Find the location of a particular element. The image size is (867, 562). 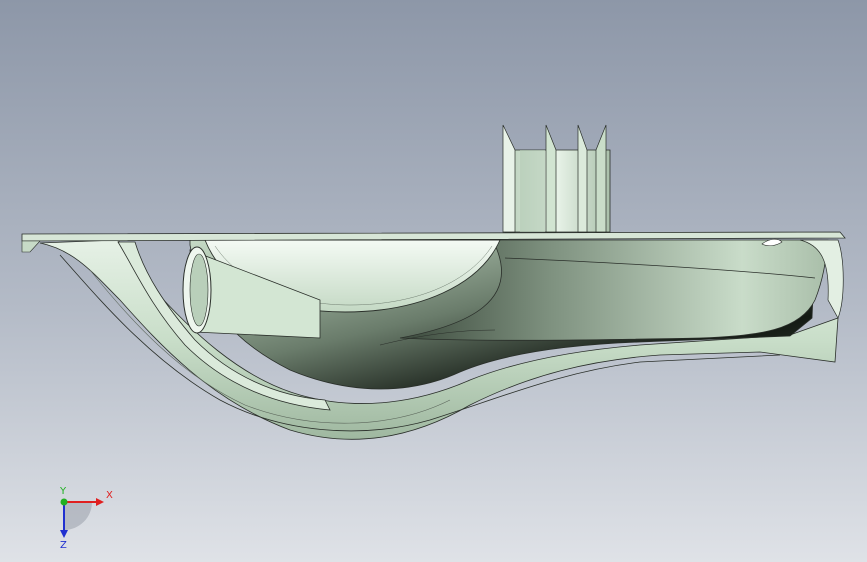

tube-opening-inner is located at coordinates (199, 290).